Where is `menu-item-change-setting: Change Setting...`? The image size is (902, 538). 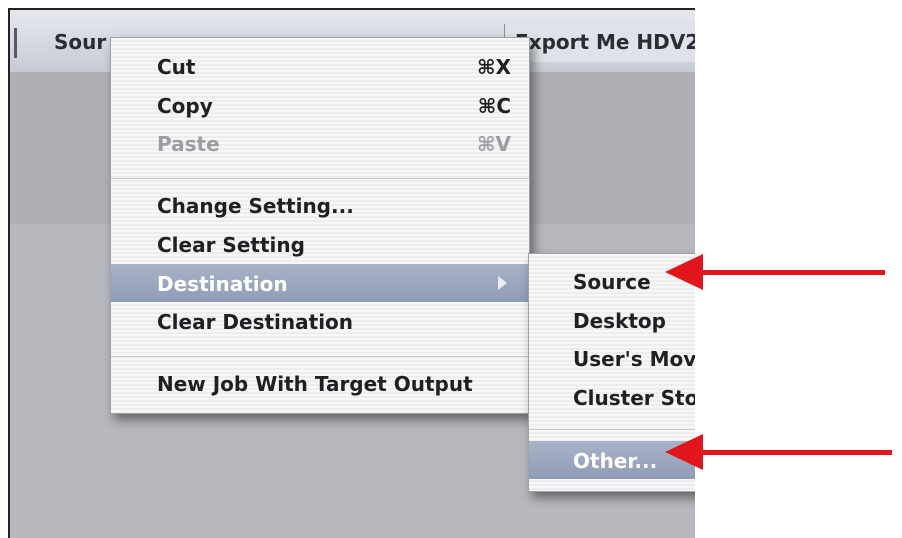 menu-item-change-setting: Change Setting... is located at coordinates (320, 205).